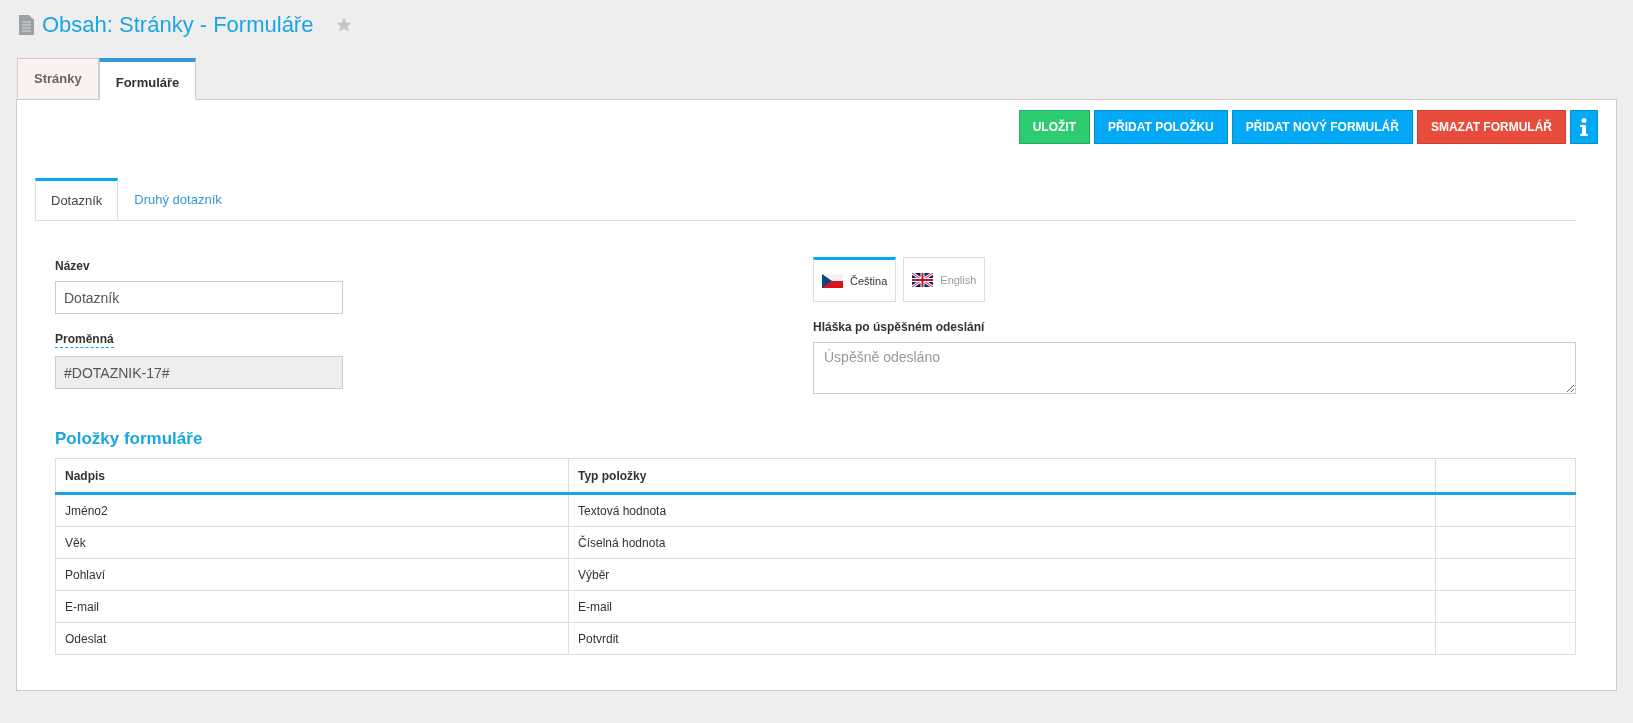 The image size is (1633, 723). Describe the element at coordinates (944, 279) in the screenshot. I see `language-tab: English` at that location.